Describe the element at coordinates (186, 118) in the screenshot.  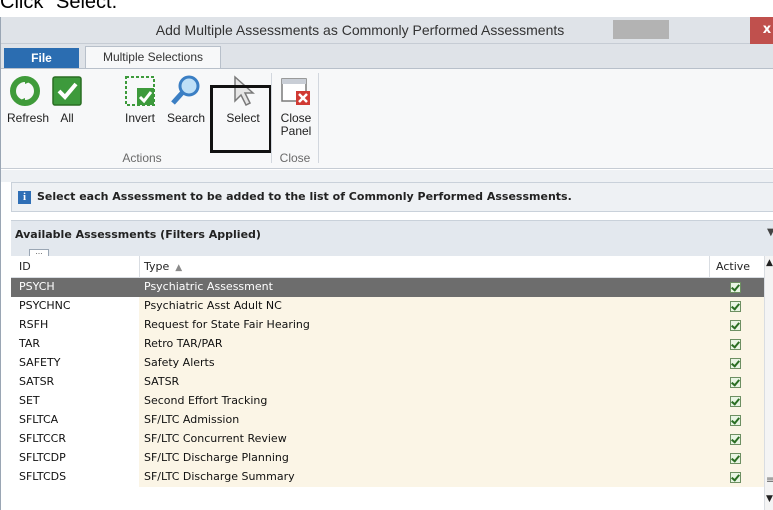
I see `search-label: Search` at that location.